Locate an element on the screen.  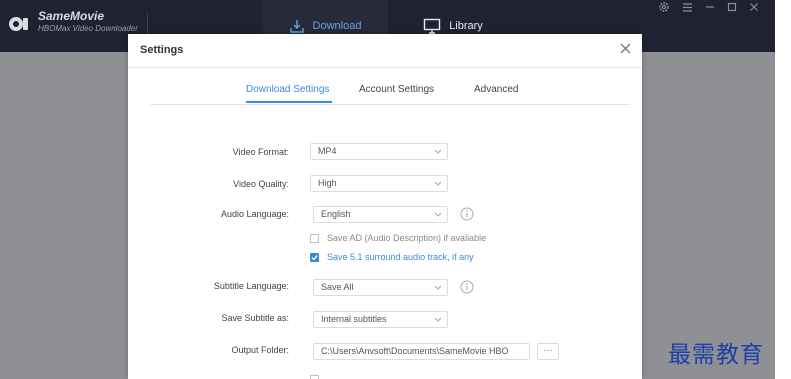
tab-advanced: Advanced is located at coordinates (496, 89).